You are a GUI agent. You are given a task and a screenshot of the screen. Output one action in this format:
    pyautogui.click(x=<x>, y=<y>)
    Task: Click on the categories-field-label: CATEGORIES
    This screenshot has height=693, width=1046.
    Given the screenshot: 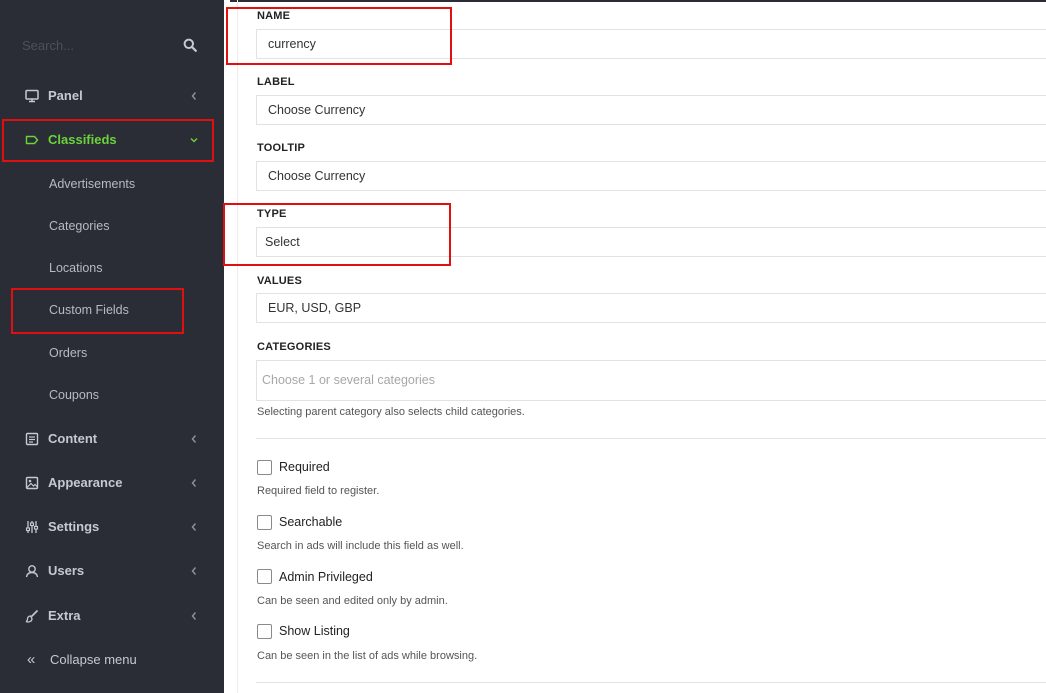 What is the action you would take?
    pyautogui.click(x=294, y=347)
    